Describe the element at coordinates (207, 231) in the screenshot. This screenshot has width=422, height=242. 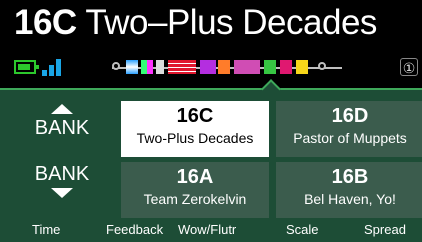
I see `knob-wow-flutter: Wow/Flutr` at that location.